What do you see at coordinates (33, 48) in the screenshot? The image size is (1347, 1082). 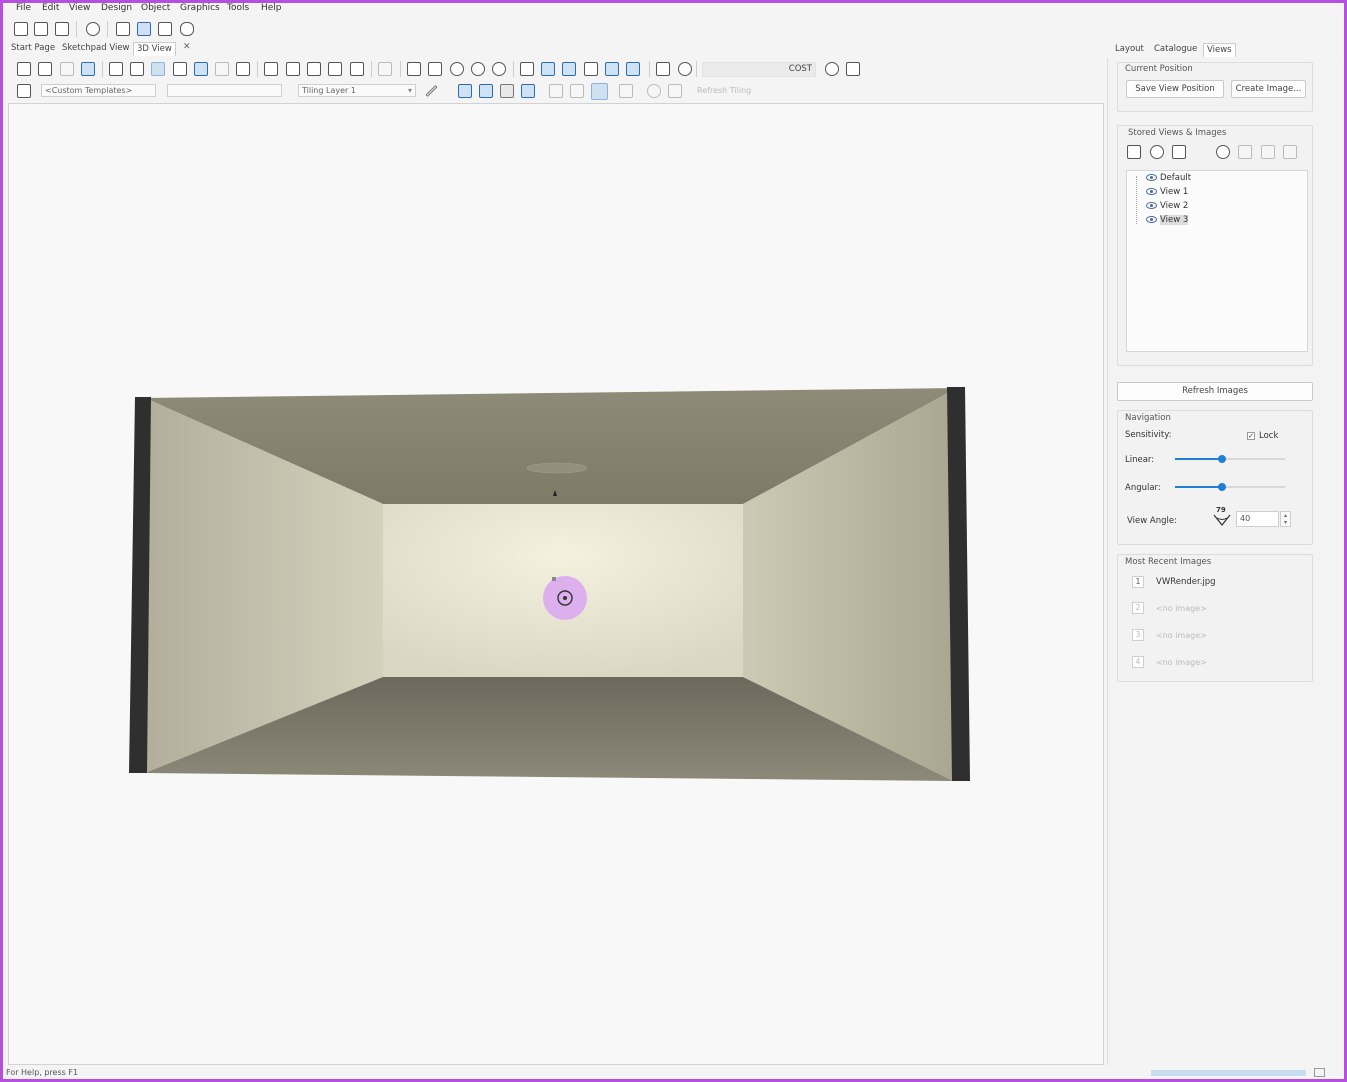 I see `tab-start-page: Start Page` at bounding box center [33, 48].